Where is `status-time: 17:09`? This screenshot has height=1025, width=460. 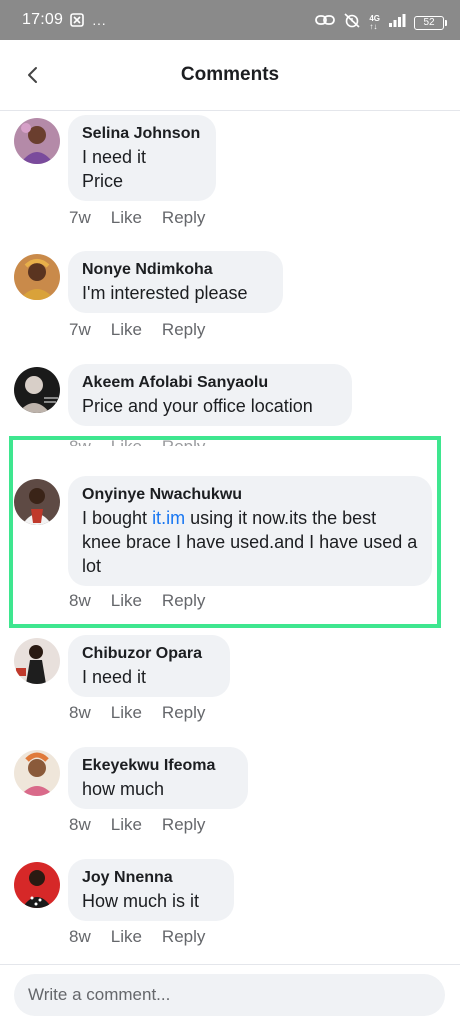 status-time: 17:09 is located at coordinates (43, 19).